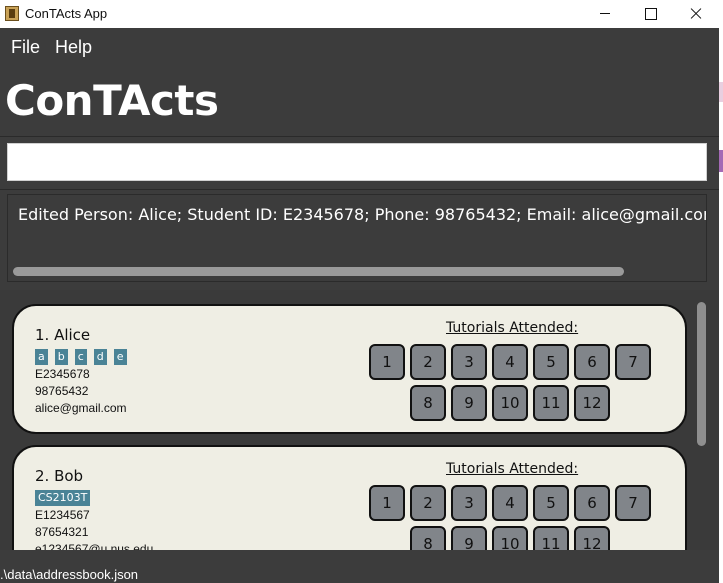  I want to click on email: alice@gmail.com, so click(81, 408).